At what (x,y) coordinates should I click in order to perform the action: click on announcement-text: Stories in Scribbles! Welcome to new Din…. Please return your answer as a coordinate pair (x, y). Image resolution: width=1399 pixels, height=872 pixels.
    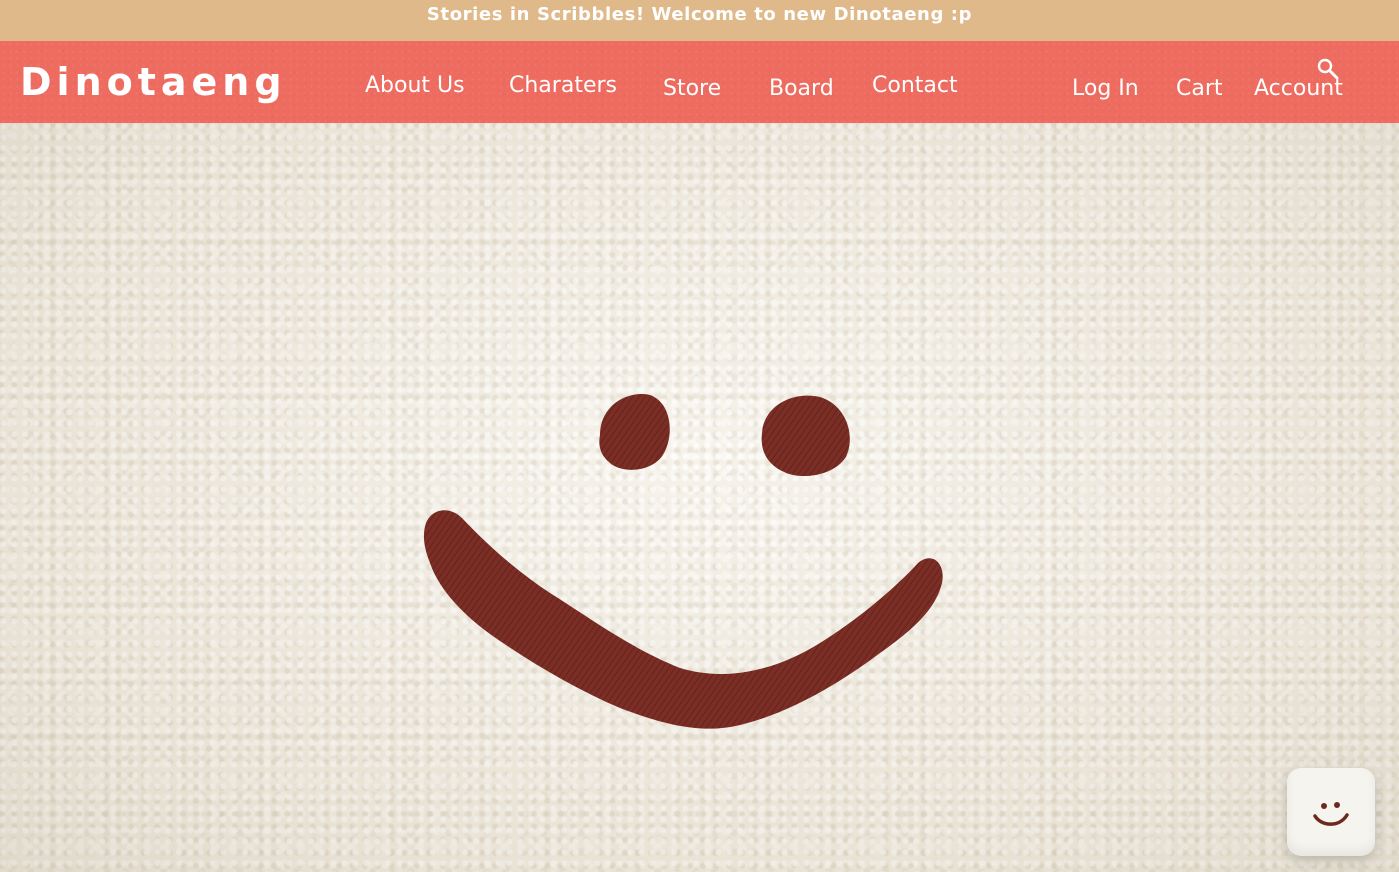
    Looking at the image, I should click on (699, 14).